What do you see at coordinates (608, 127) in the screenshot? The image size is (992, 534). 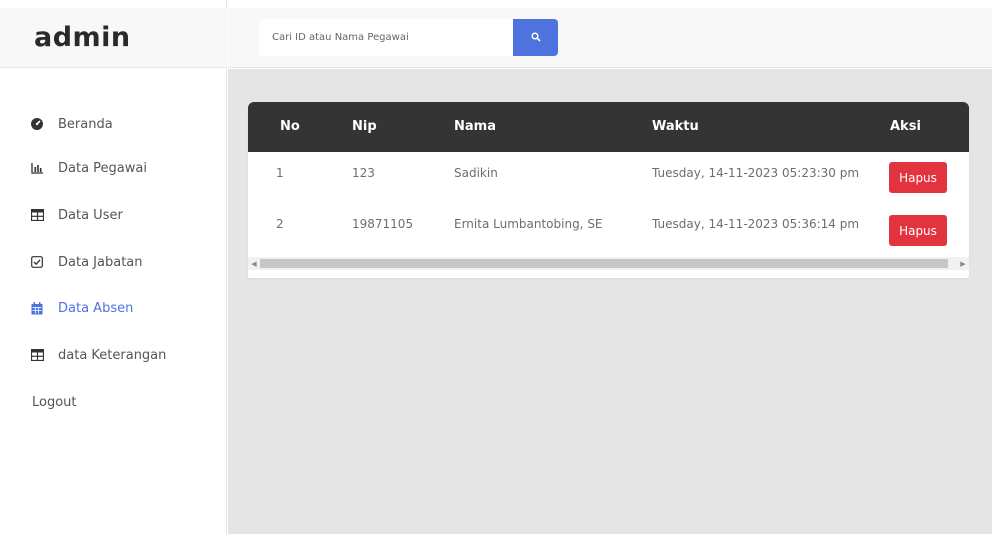 I see `table-header: No Nip Nama Waktu Aksi` at bounding box center [608, 127].